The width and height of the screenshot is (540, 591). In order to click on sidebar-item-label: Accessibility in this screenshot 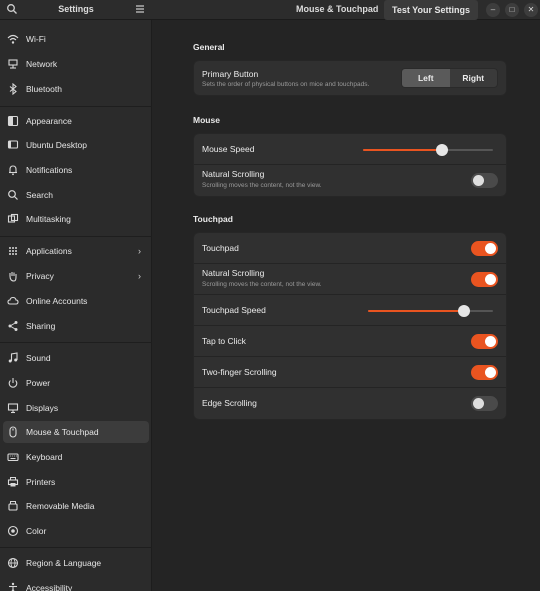, I will do `click(49, 587)`.